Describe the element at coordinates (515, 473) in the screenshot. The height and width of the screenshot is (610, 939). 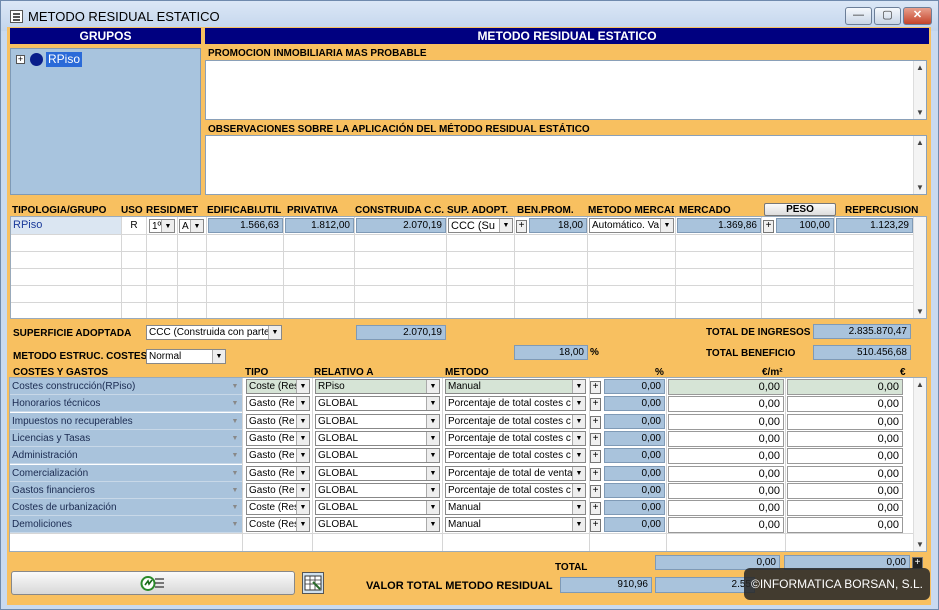
I see `cost-metodo-combo: Porcentaje de total de venta ▼` at that location.